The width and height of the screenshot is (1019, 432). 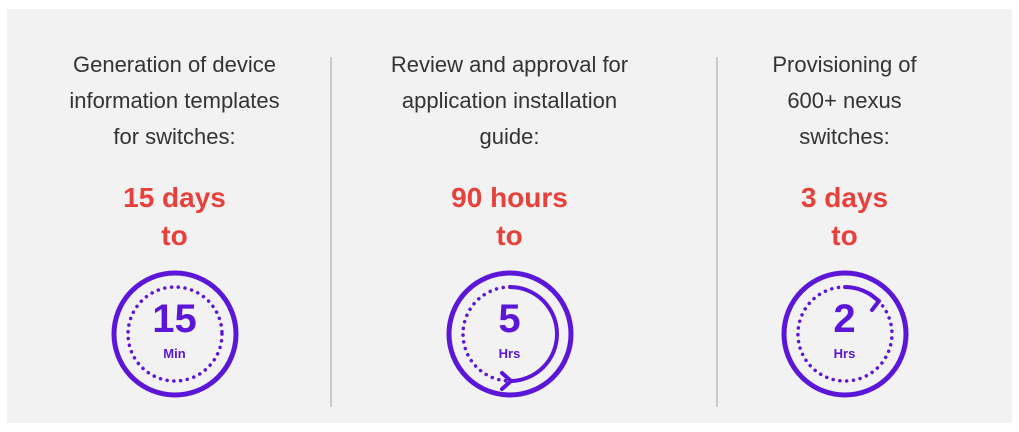 I want to click on stopwatch-value: 2, so click(x=844, y=319).